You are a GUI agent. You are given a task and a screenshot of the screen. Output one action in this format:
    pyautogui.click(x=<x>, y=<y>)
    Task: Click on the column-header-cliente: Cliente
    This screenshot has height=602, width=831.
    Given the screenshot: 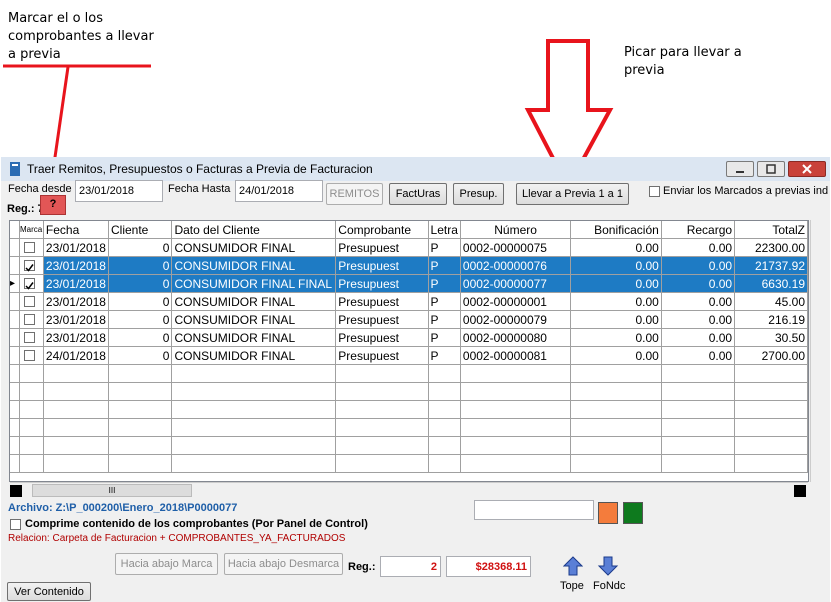 What is the action you would take?
    pyautogui.click(x=140, y=230)
    